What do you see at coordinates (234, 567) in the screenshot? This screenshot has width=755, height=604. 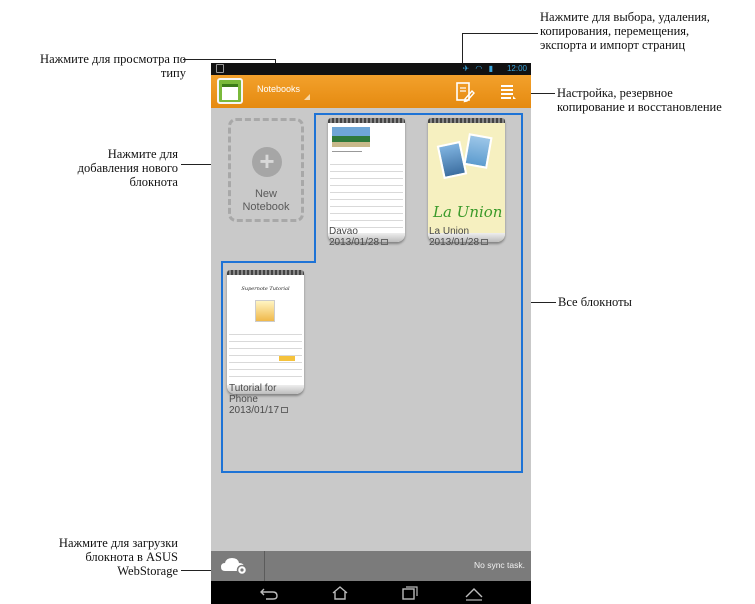 I see `cloud-settings-icon` at bounding box center [234, 567].